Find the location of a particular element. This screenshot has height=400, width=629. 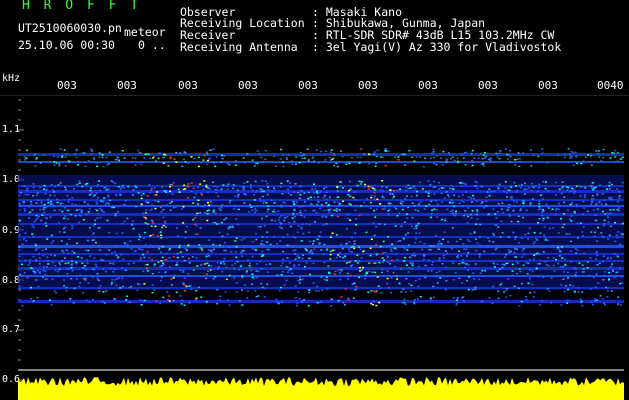

status-dots: 0 .. is located at coordinates (152, 45).